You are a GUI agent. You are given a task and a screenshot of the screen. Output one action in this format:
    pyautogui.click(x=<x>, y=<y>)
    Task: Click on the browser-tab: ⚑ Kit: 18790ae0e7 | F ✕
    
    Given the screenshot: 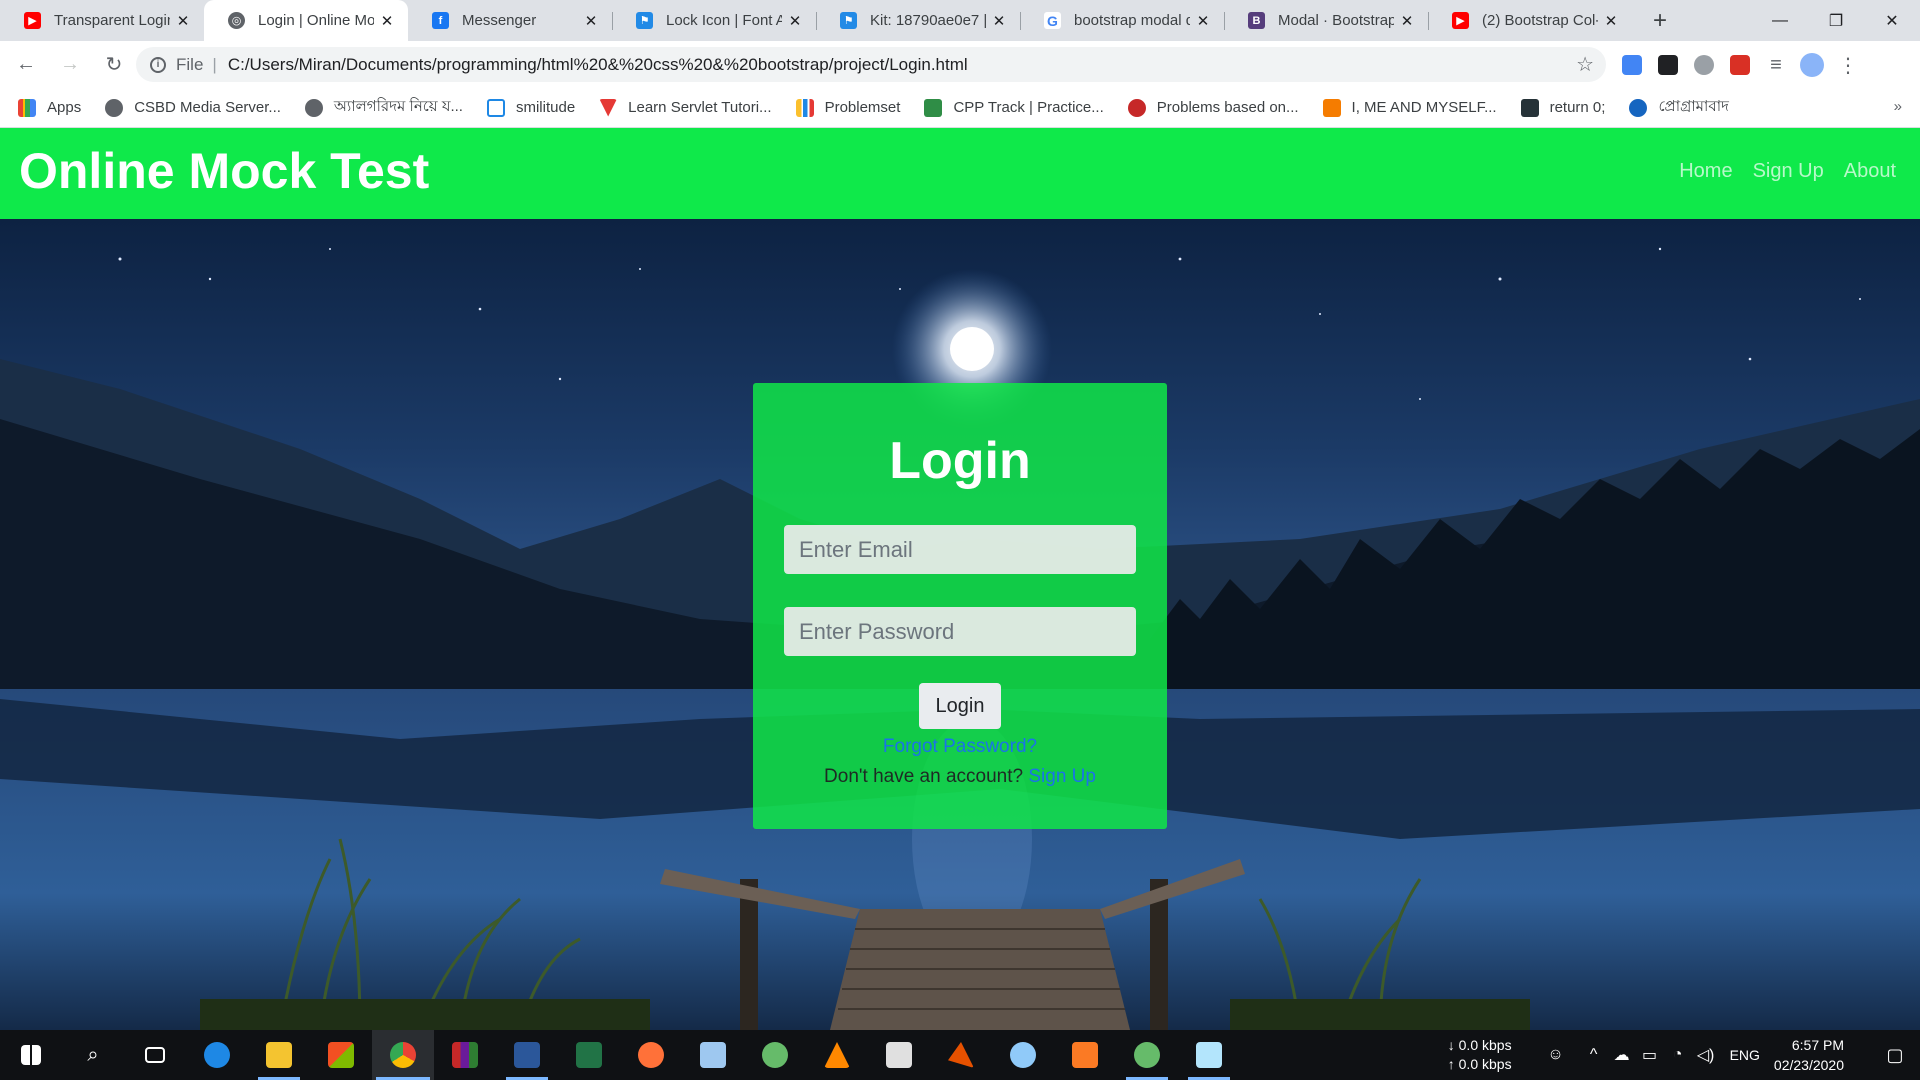 What is the action you would take?
    pyautogui.click(x=918, y=20)
    